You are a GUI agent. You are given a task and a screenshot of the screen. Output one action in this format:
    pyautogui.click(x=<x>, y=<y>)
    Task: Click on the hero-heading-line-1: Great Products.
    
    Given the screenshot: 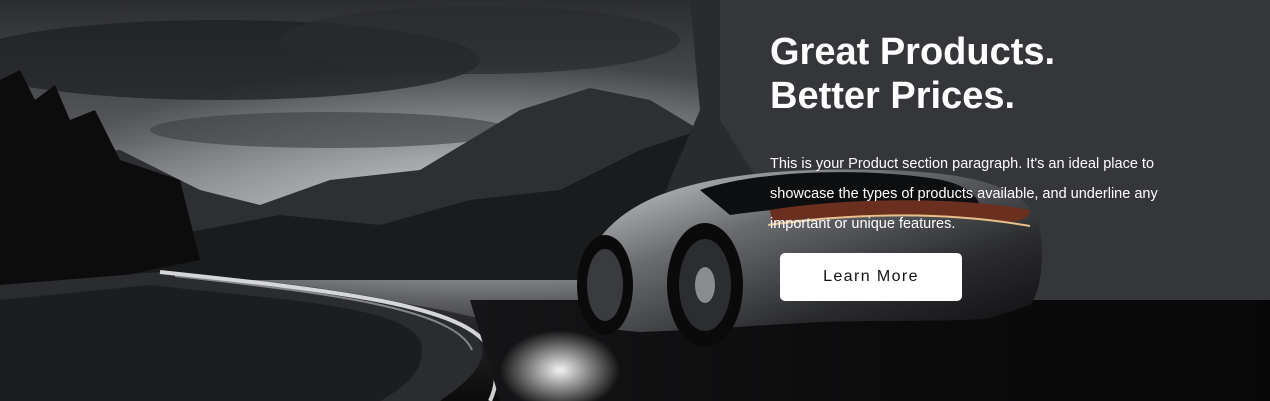 What is the action you would take?
    pyautogui.click(x=913, y=52)
    